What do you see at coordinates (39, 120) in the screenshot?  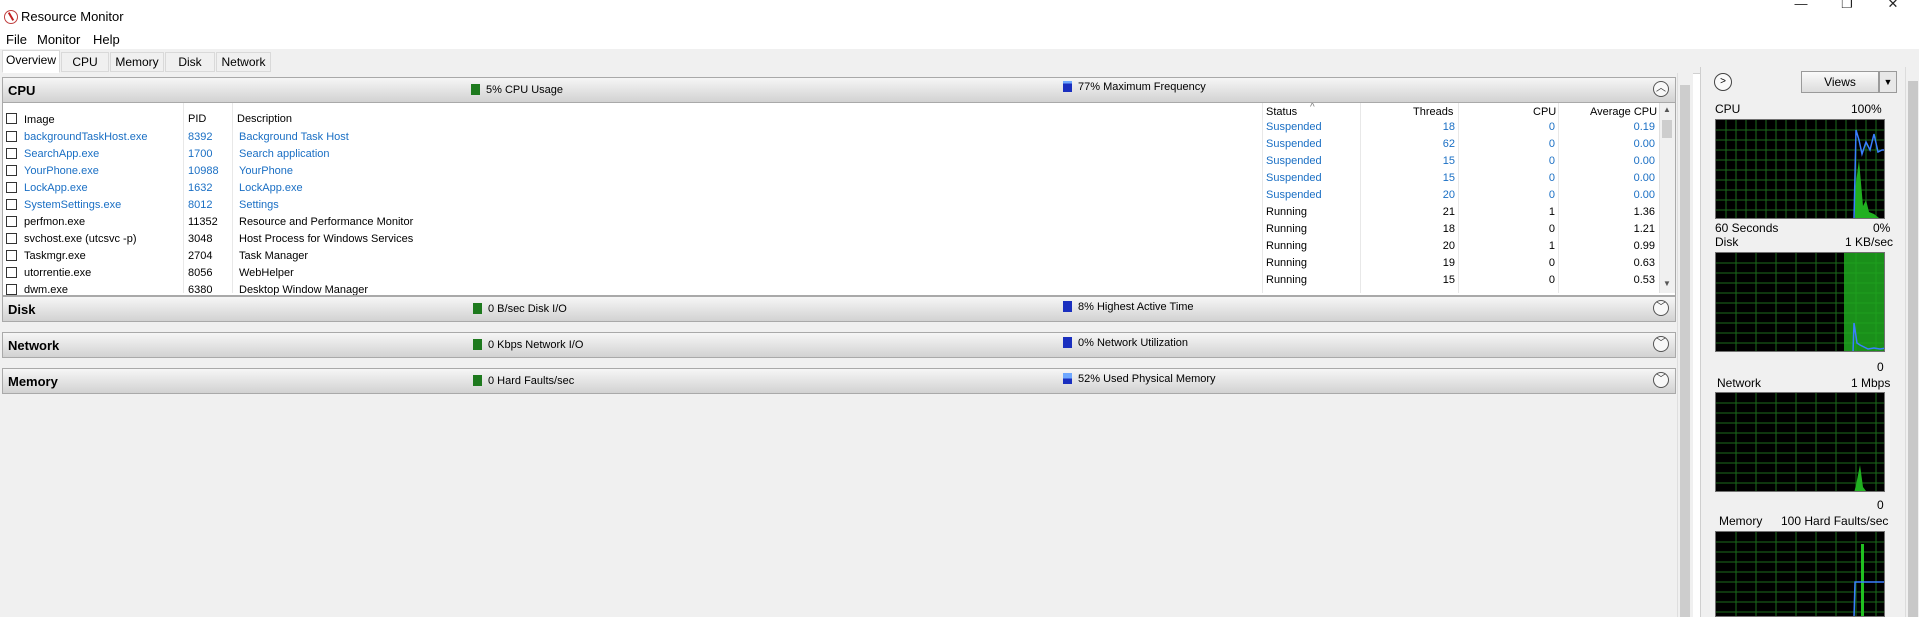 I see `column-header-image: Image` at bounding box center [39, 120].